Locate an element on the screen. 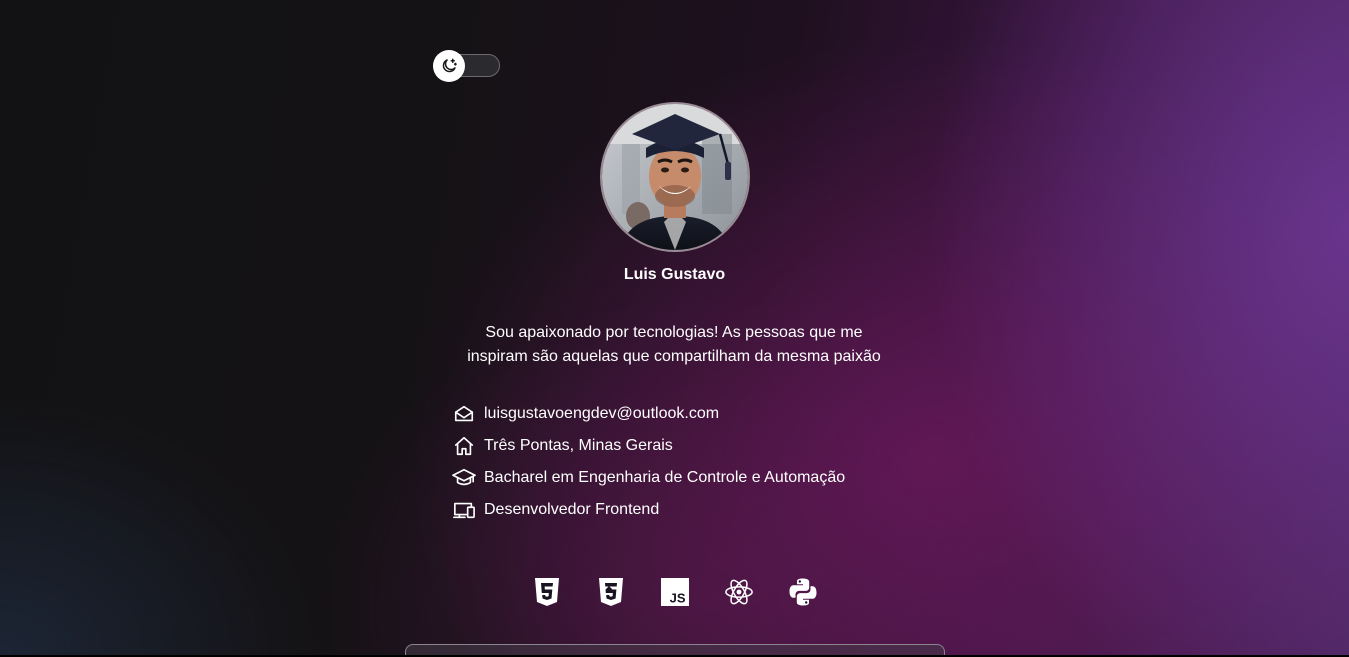 Image resolution: width=1349 pixels, height=657 pixels. javascript-icon: JS is located at coordinates (675, 592).